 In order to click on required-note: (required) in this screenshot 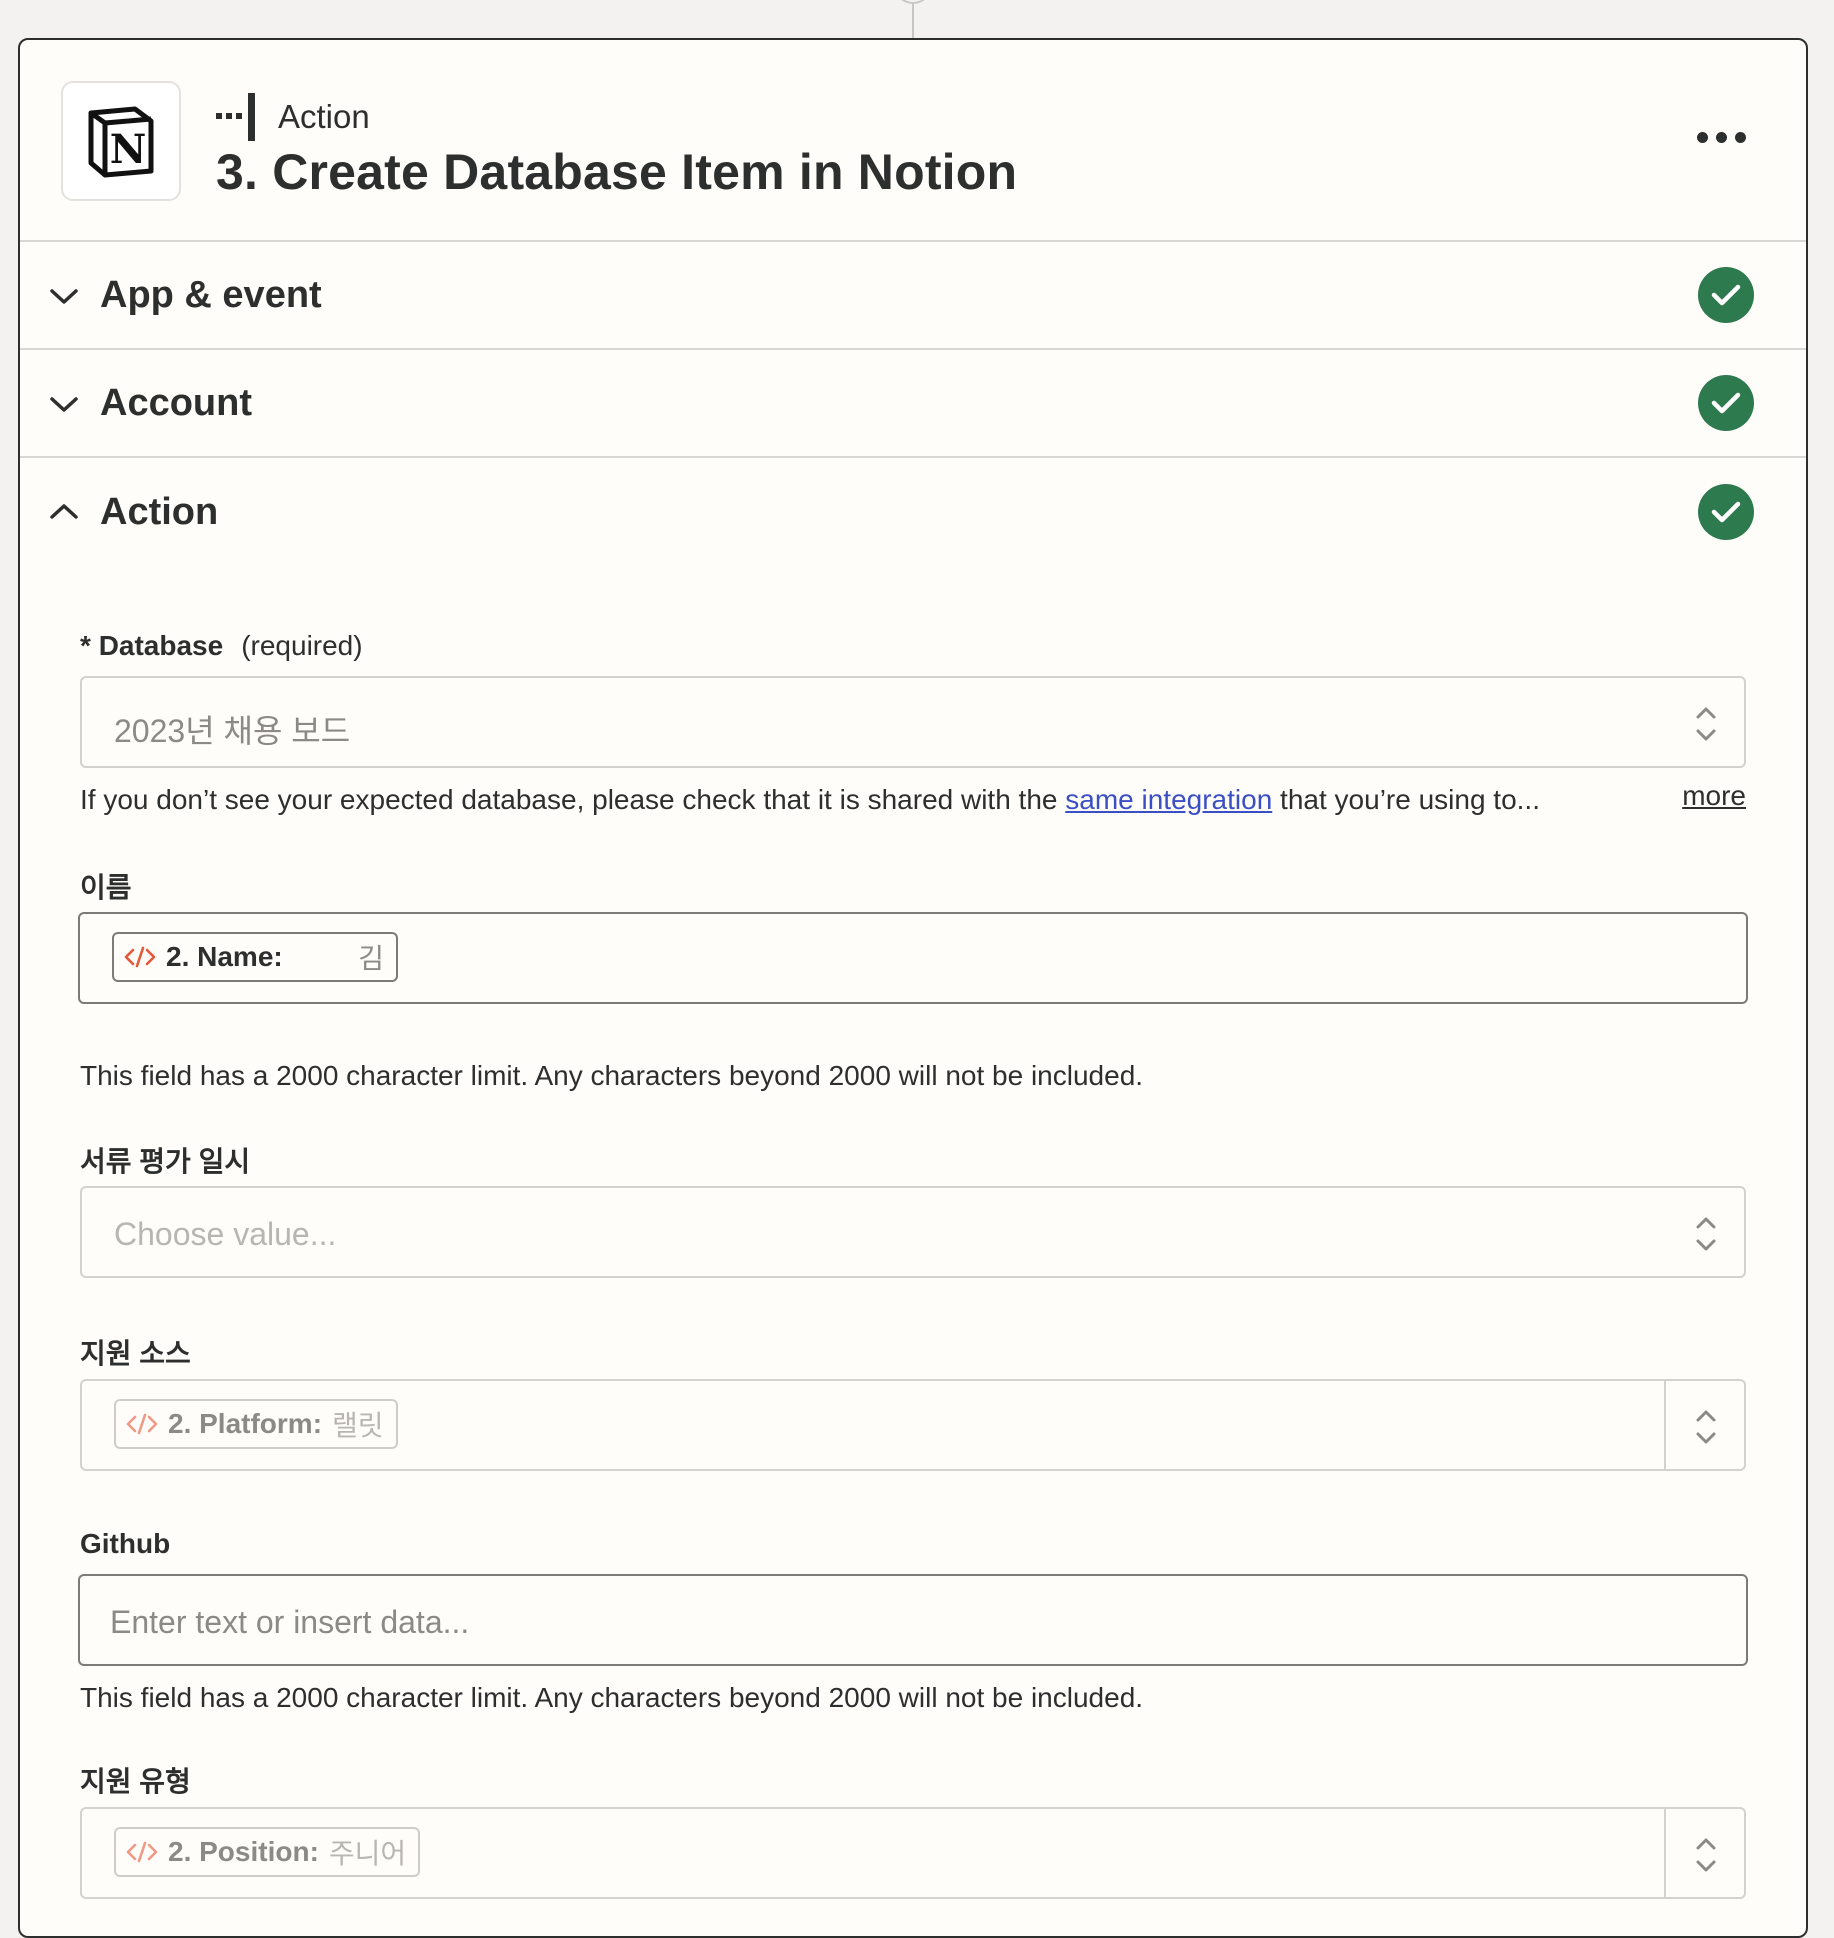, I will do `click(302, 645)`.